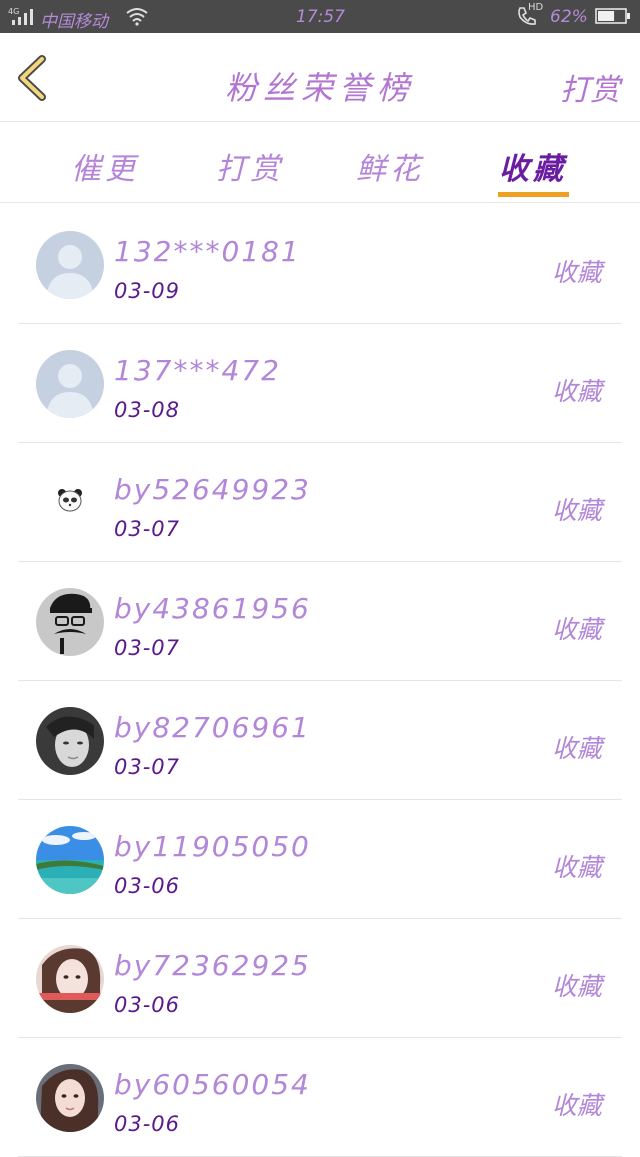  Describe the element at coordinates (13, 11) in the screenshot. I see `network-type: 4G` at that location.